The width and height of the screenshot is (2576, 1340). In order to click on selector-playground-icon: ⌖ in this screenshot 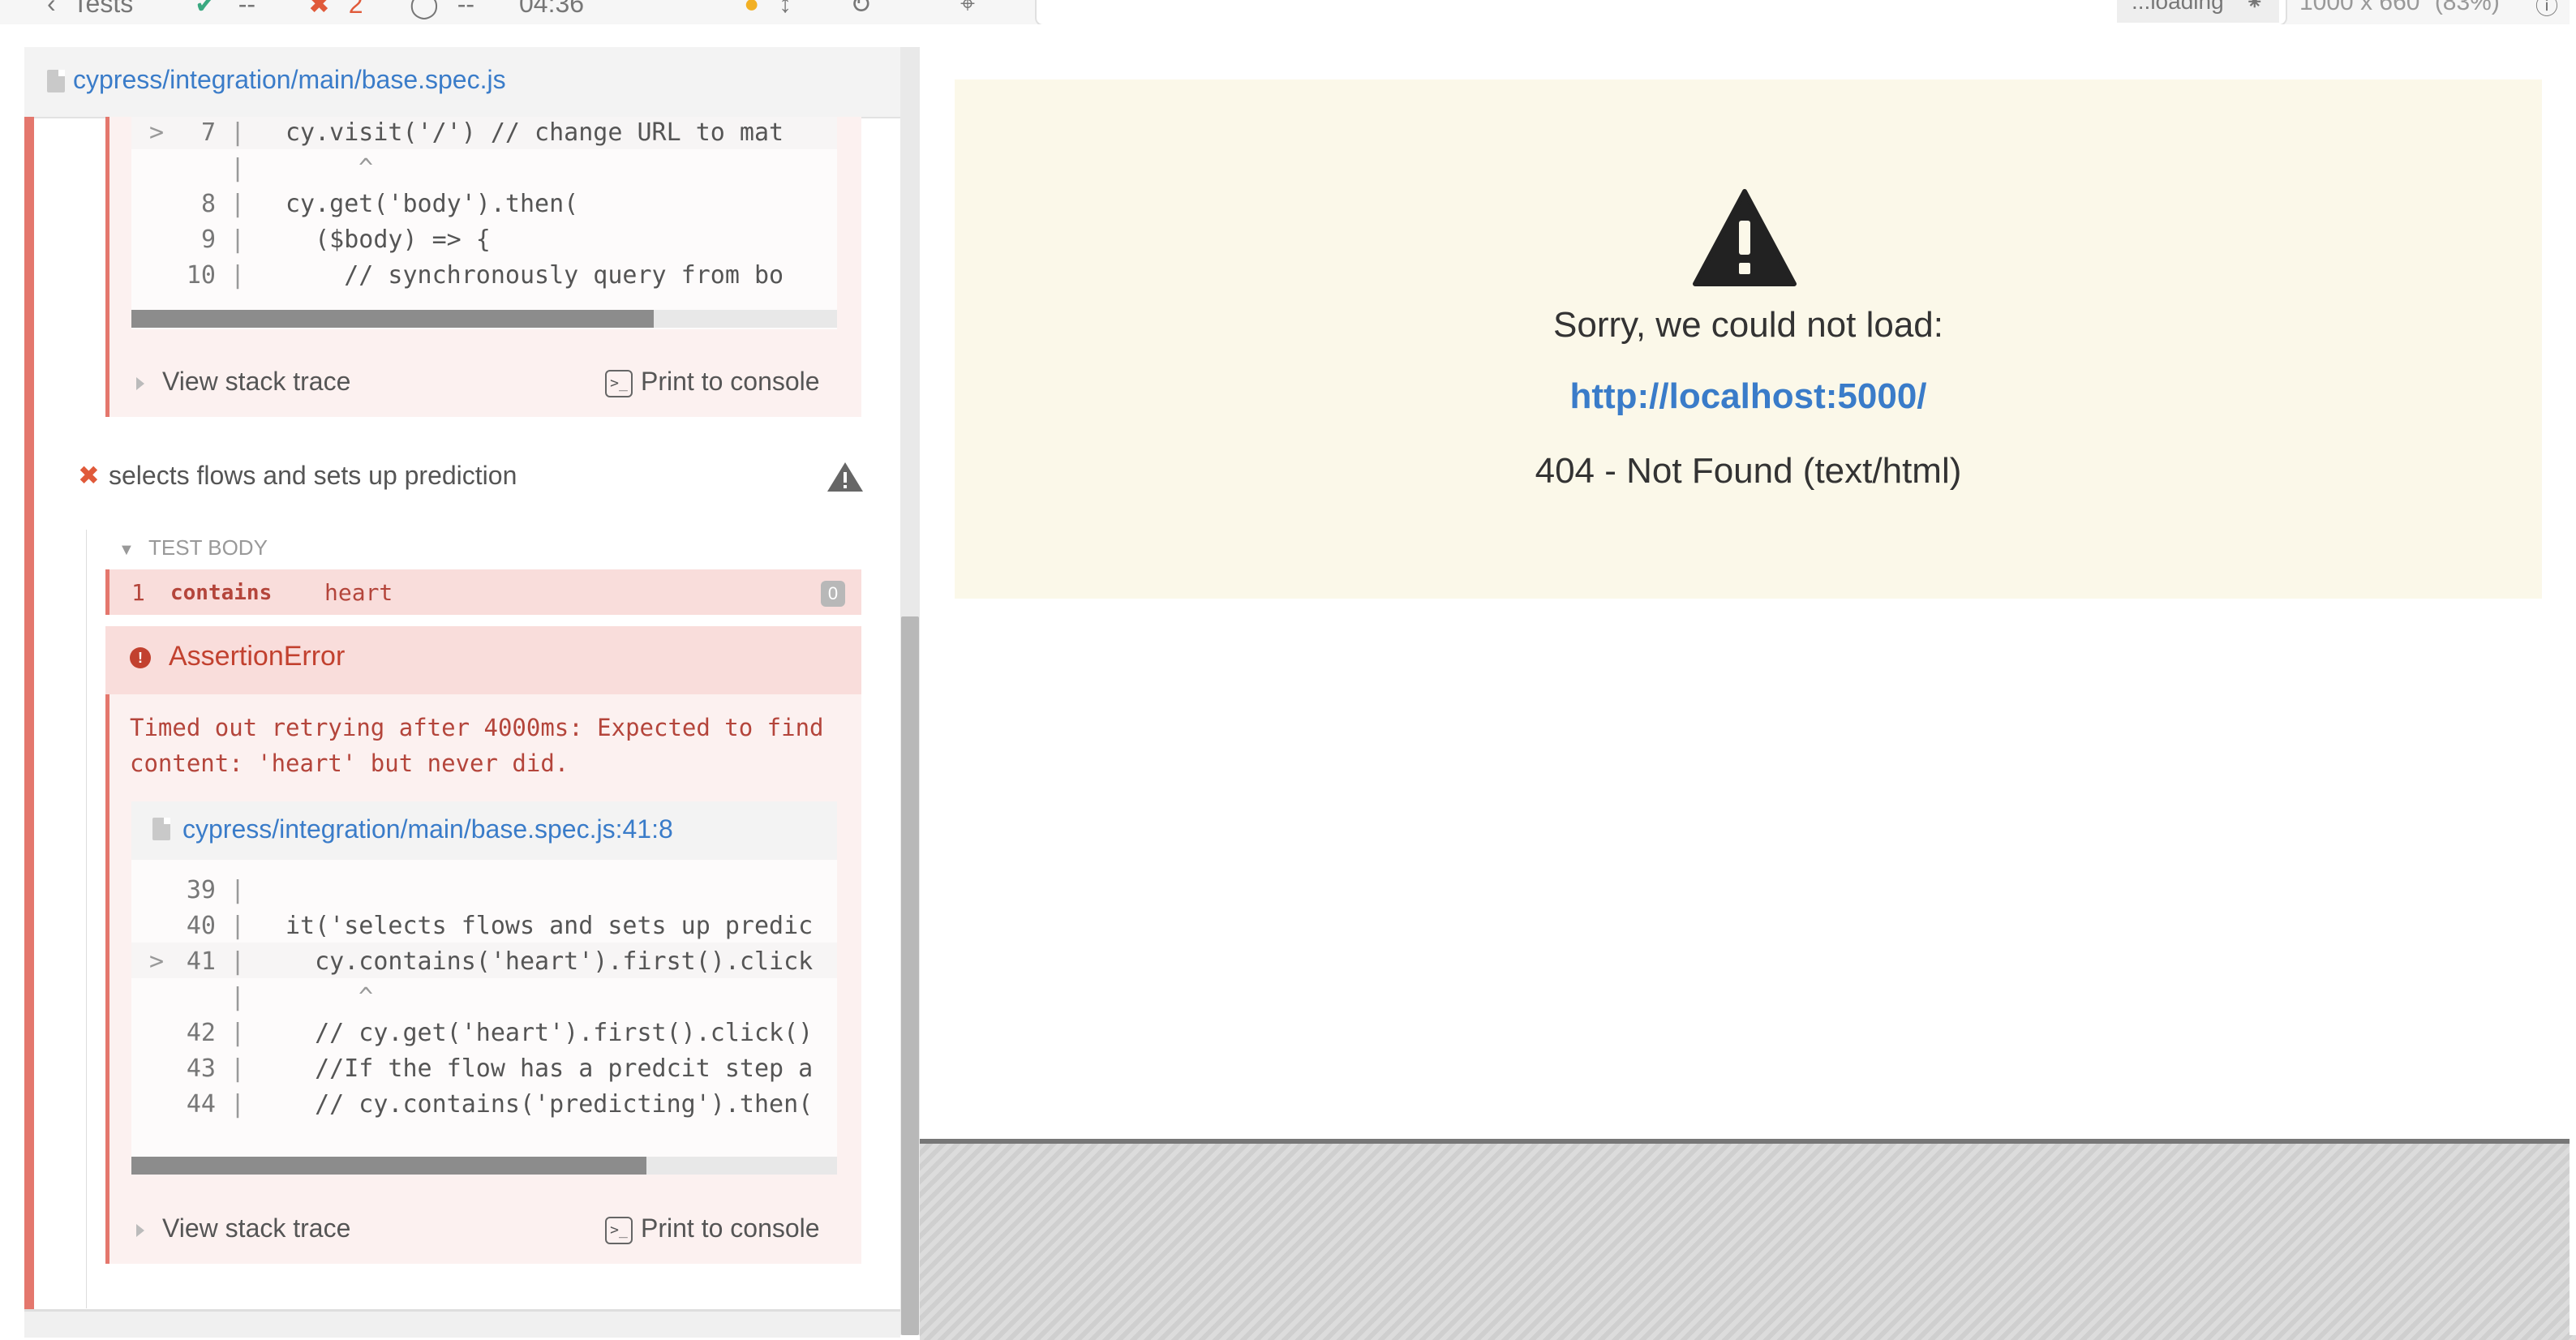, I will do `click(967, 9)`.